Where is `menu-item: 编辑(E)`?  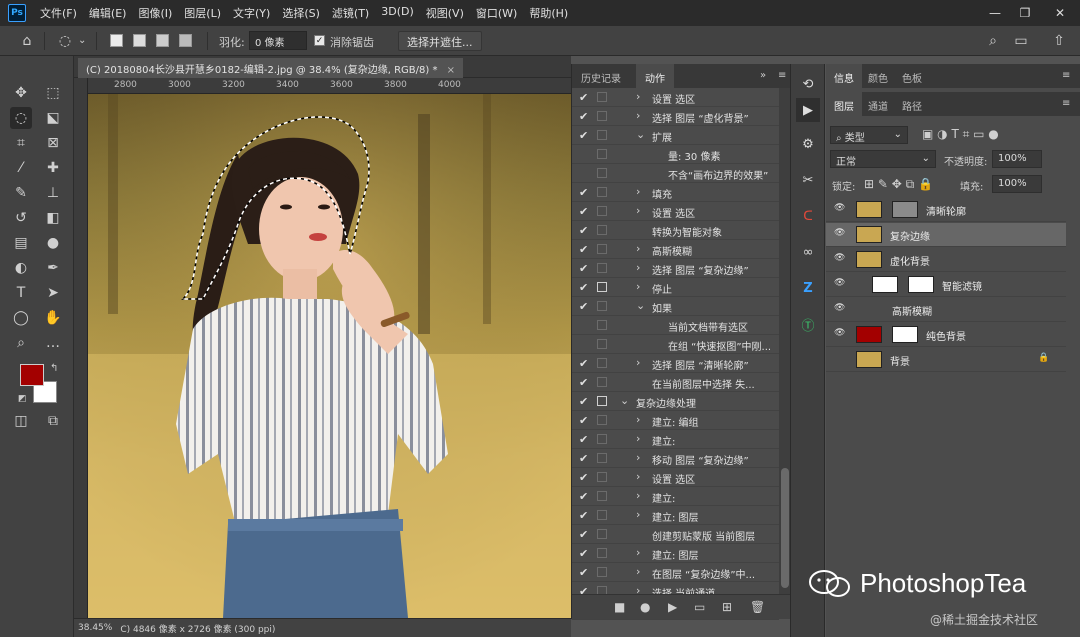
menu-item: 编辑(E) is located at coordinates (108, 13).